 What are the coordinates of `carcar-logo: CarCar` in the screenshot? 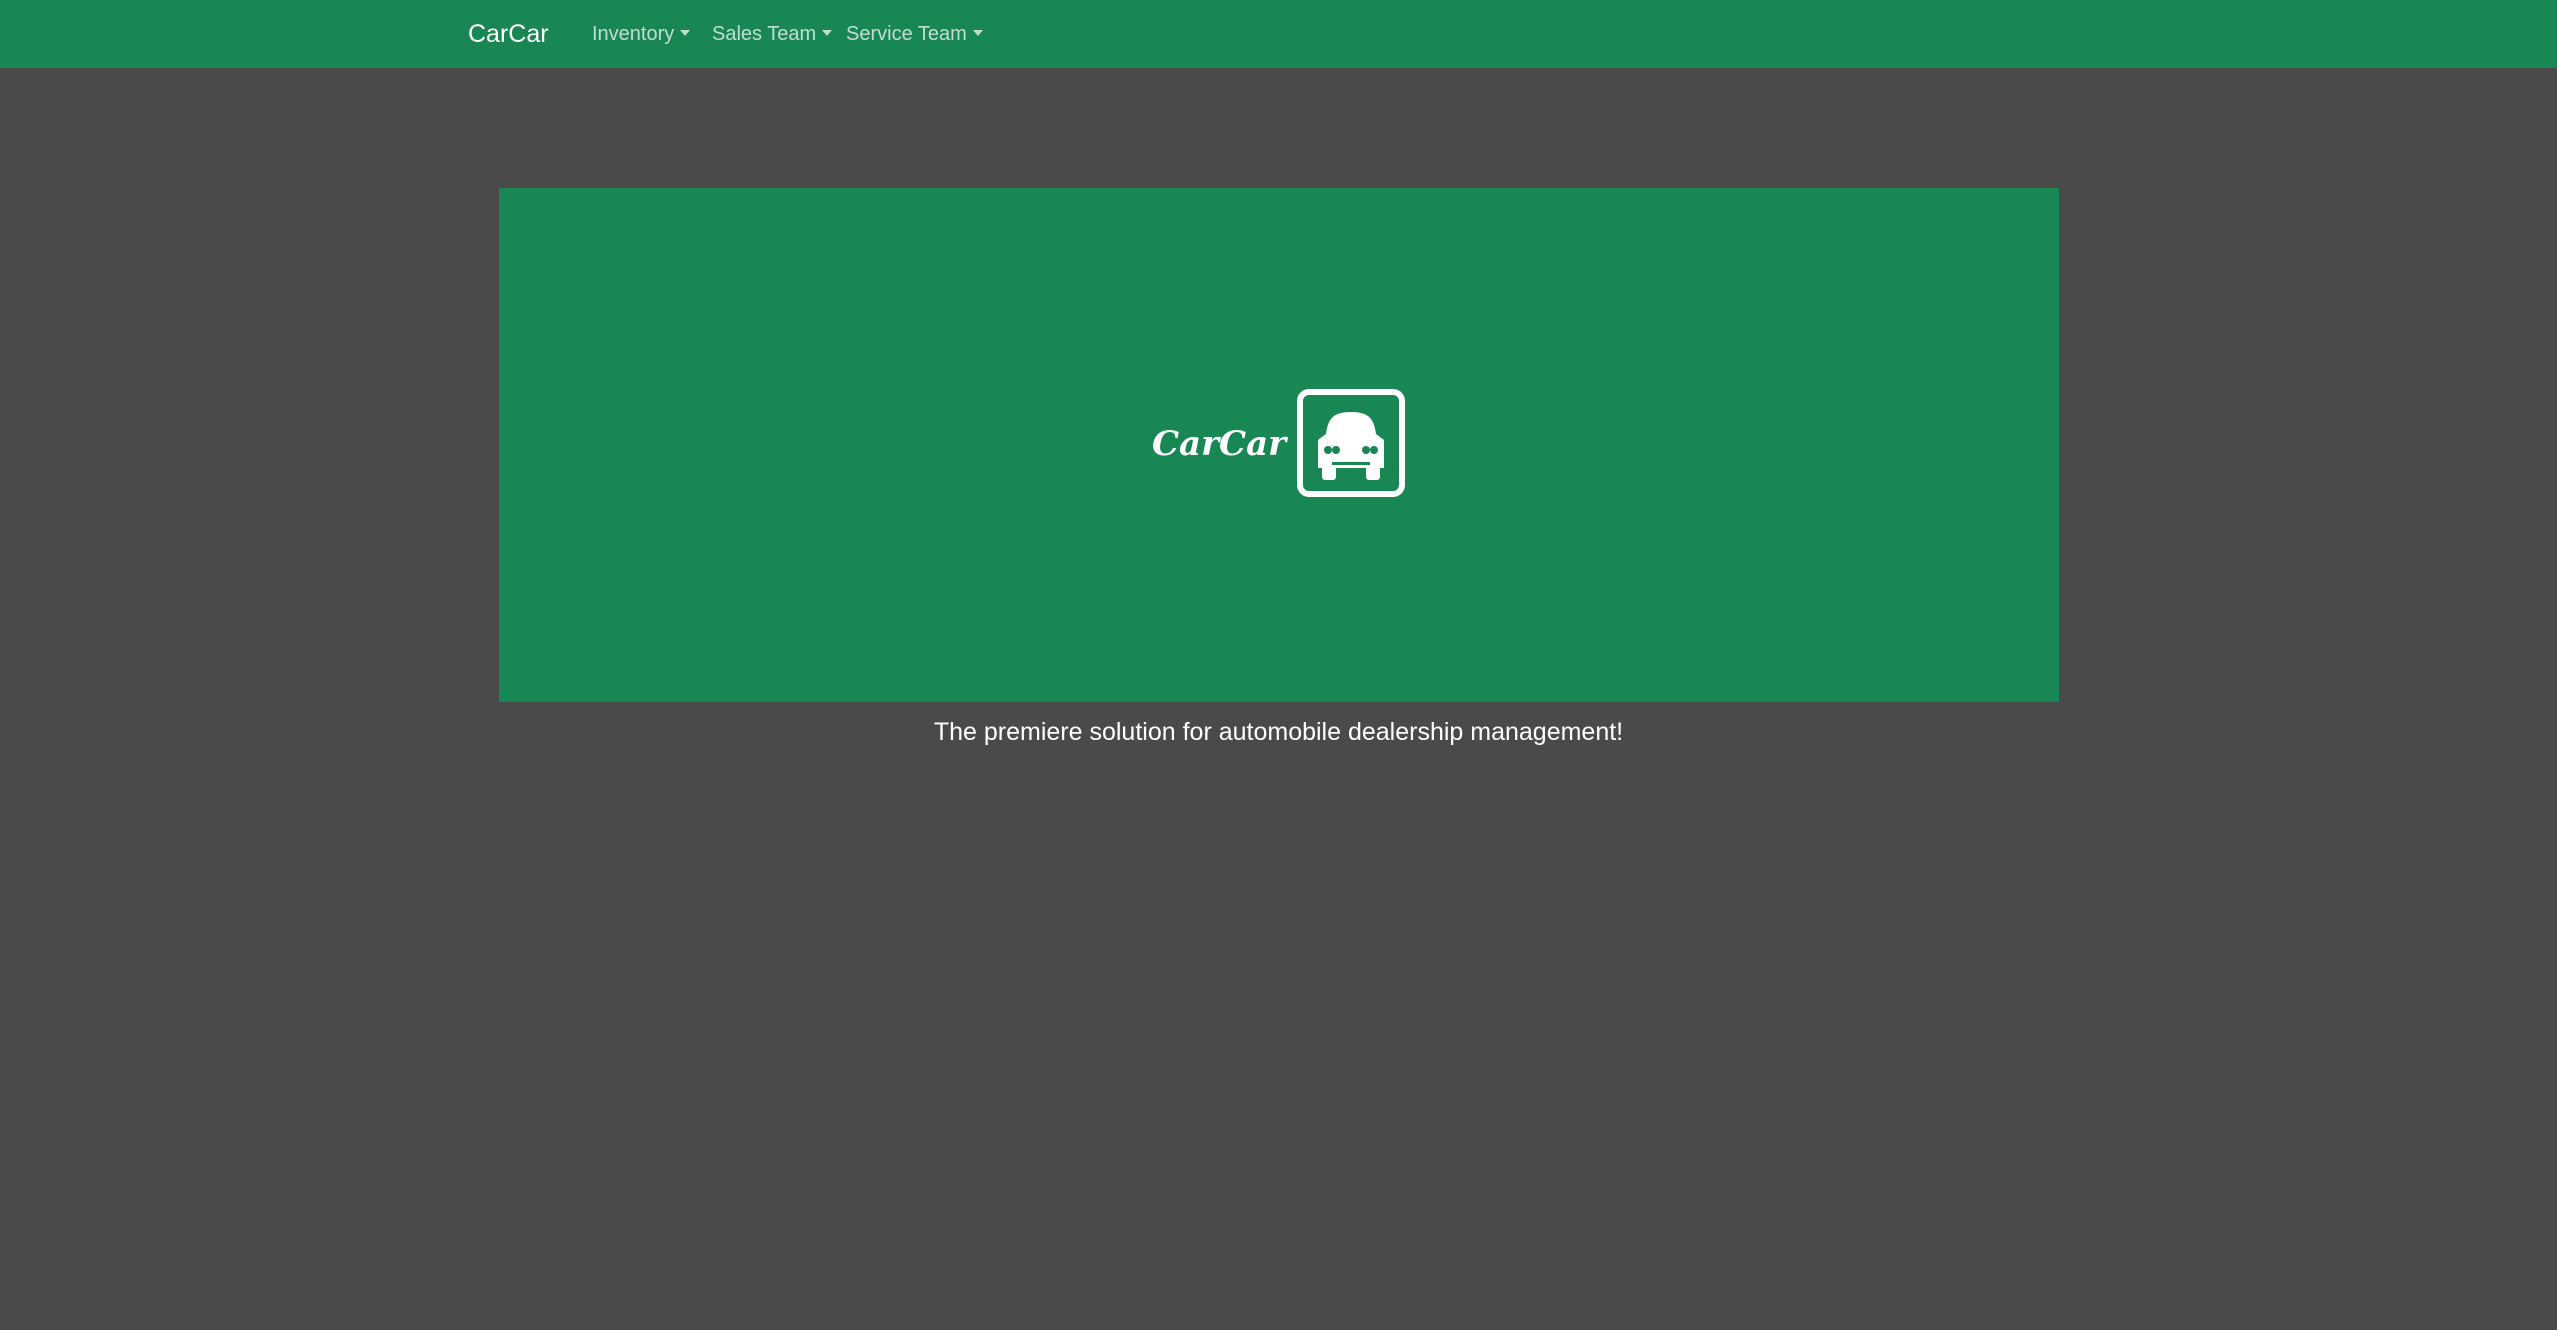 It's located at (1282, 443).